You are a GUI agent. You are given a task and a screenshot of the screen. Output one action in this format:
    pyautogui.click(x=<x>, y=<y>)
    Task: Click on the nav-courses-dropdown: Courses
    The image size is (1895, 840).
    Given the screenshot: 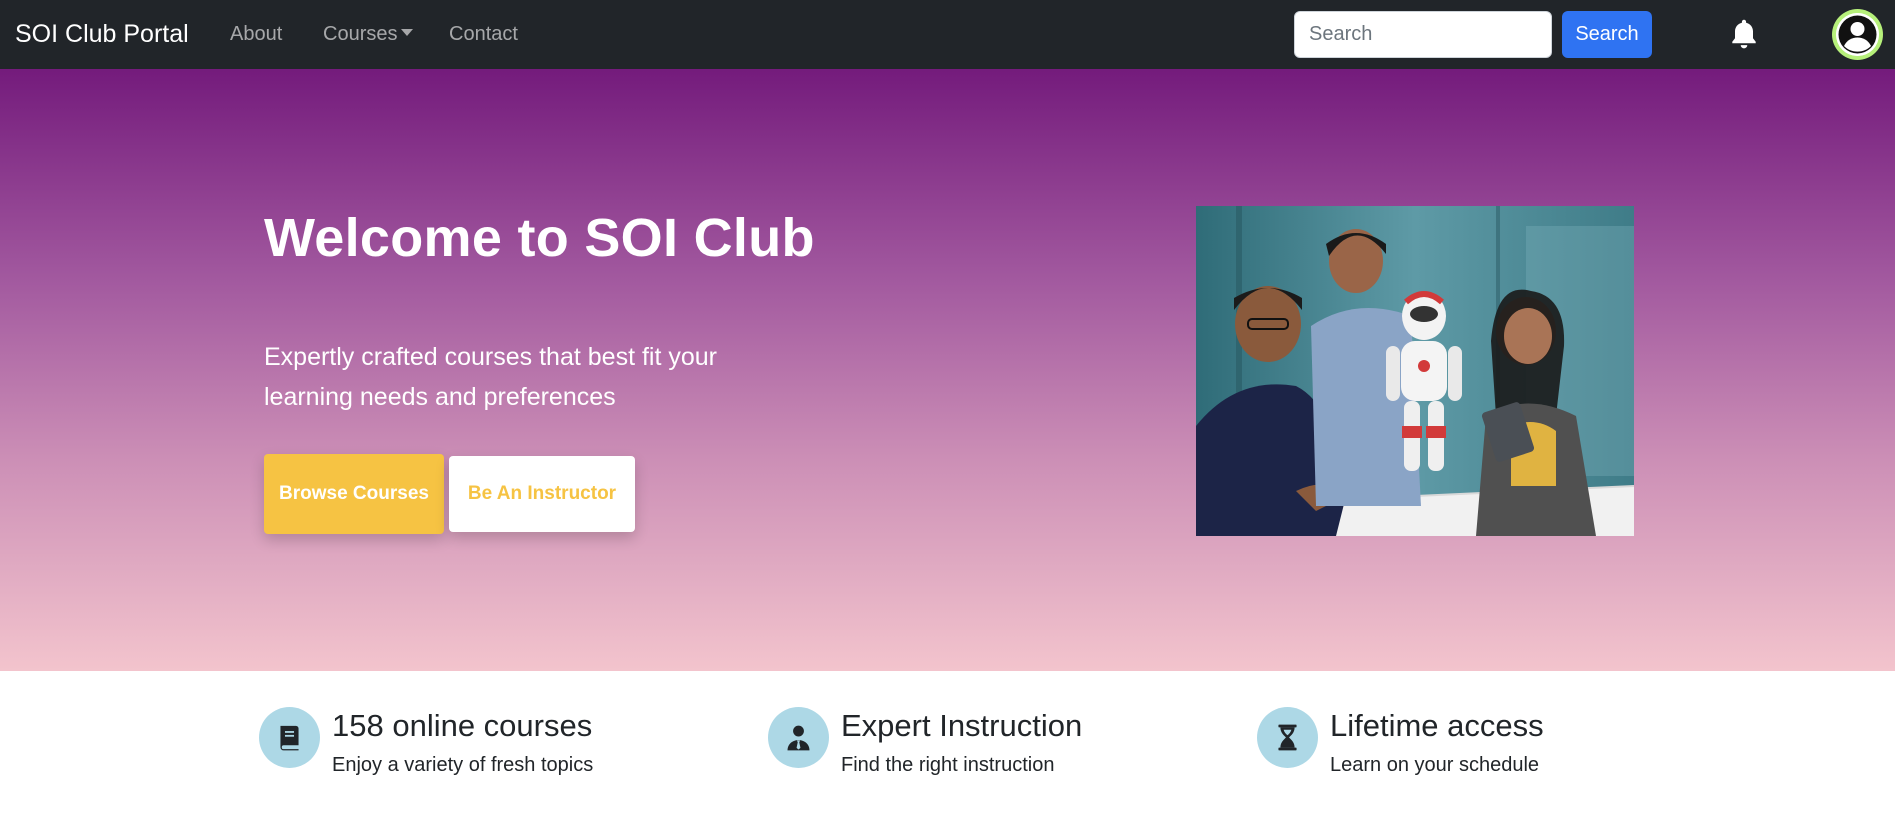 What is the action you would take?
    pyautogui.click(x=368, y=34)
    